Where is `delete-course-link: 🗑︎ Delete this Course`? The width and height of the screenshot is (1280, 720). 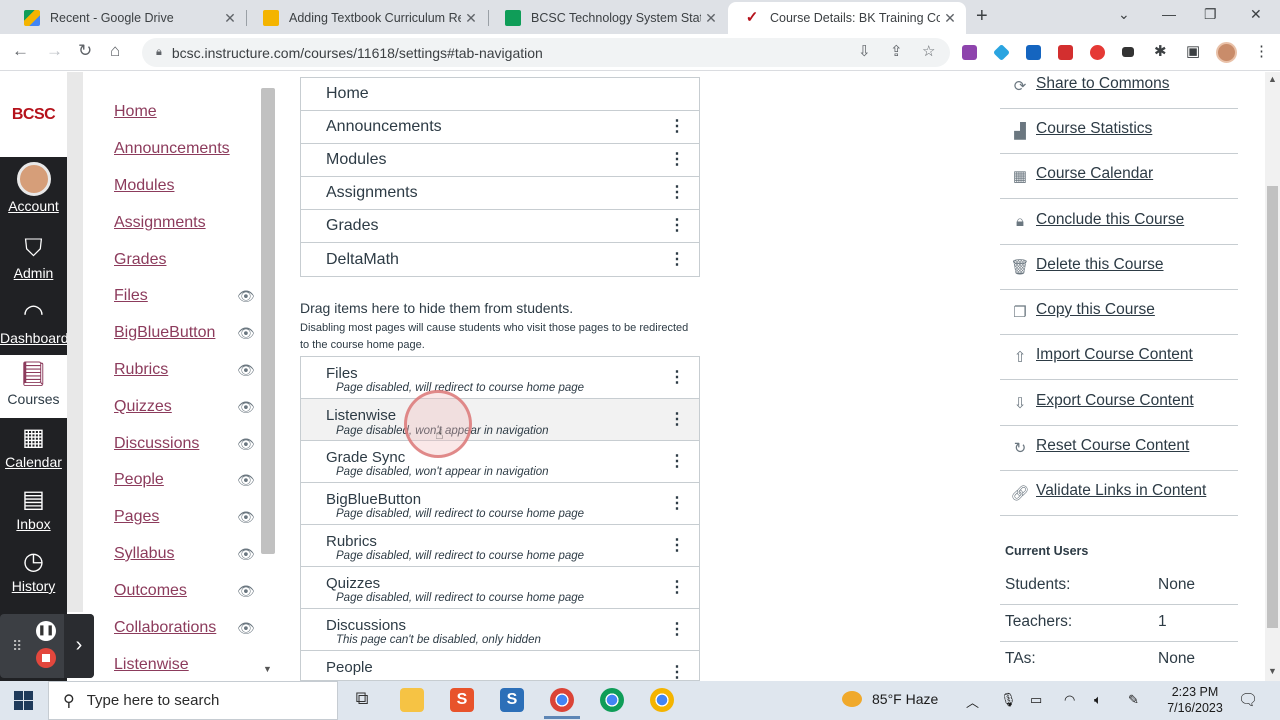
delete-course-link: 🗑︎ Delete this Course is located at coordinates (1119, 267).